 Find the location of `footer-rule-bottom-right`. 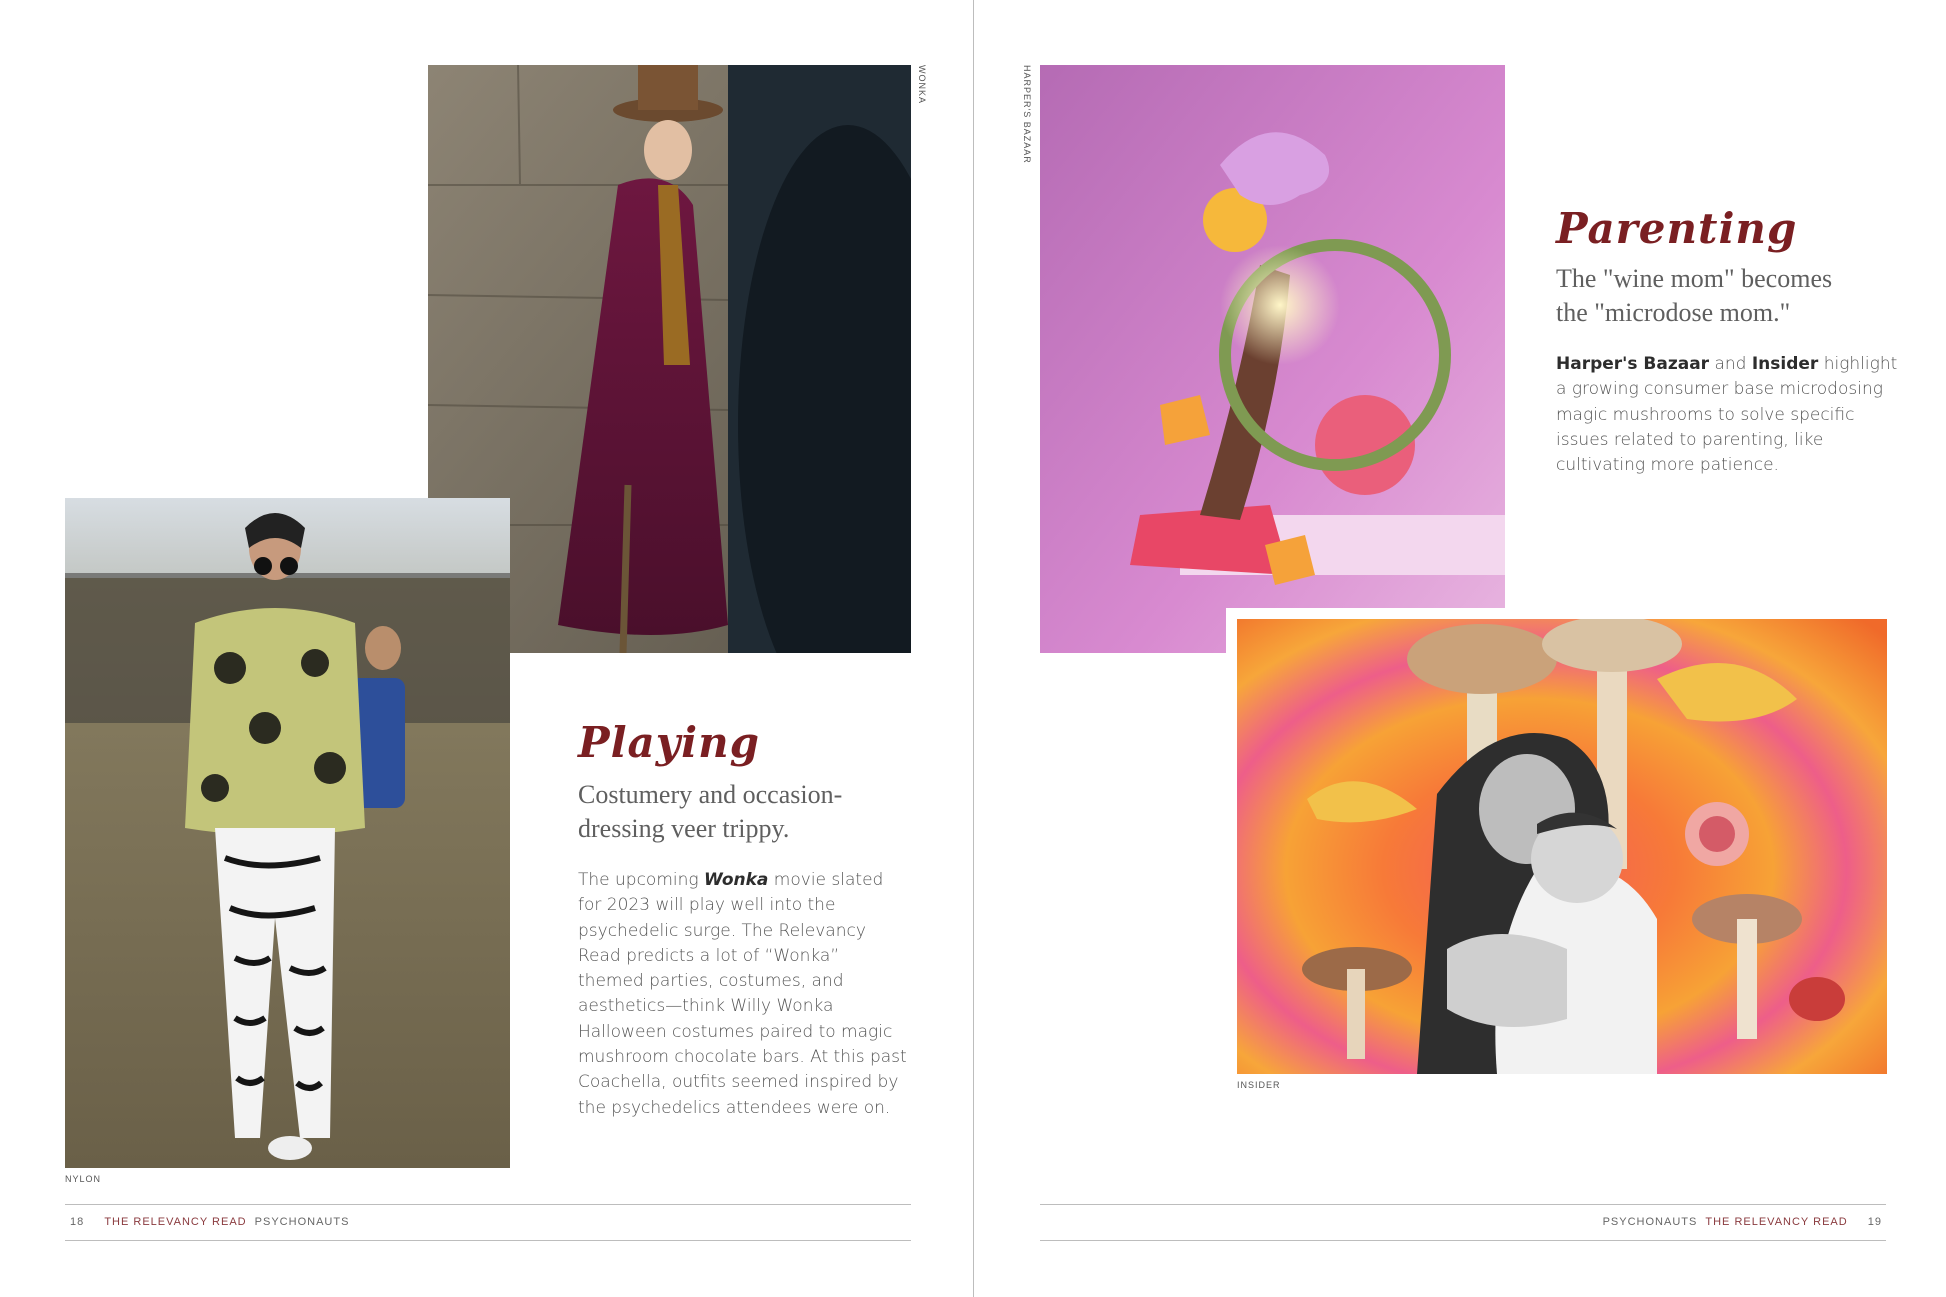

footer-rule-bottom-right is located at coordinates (1463, 1240).